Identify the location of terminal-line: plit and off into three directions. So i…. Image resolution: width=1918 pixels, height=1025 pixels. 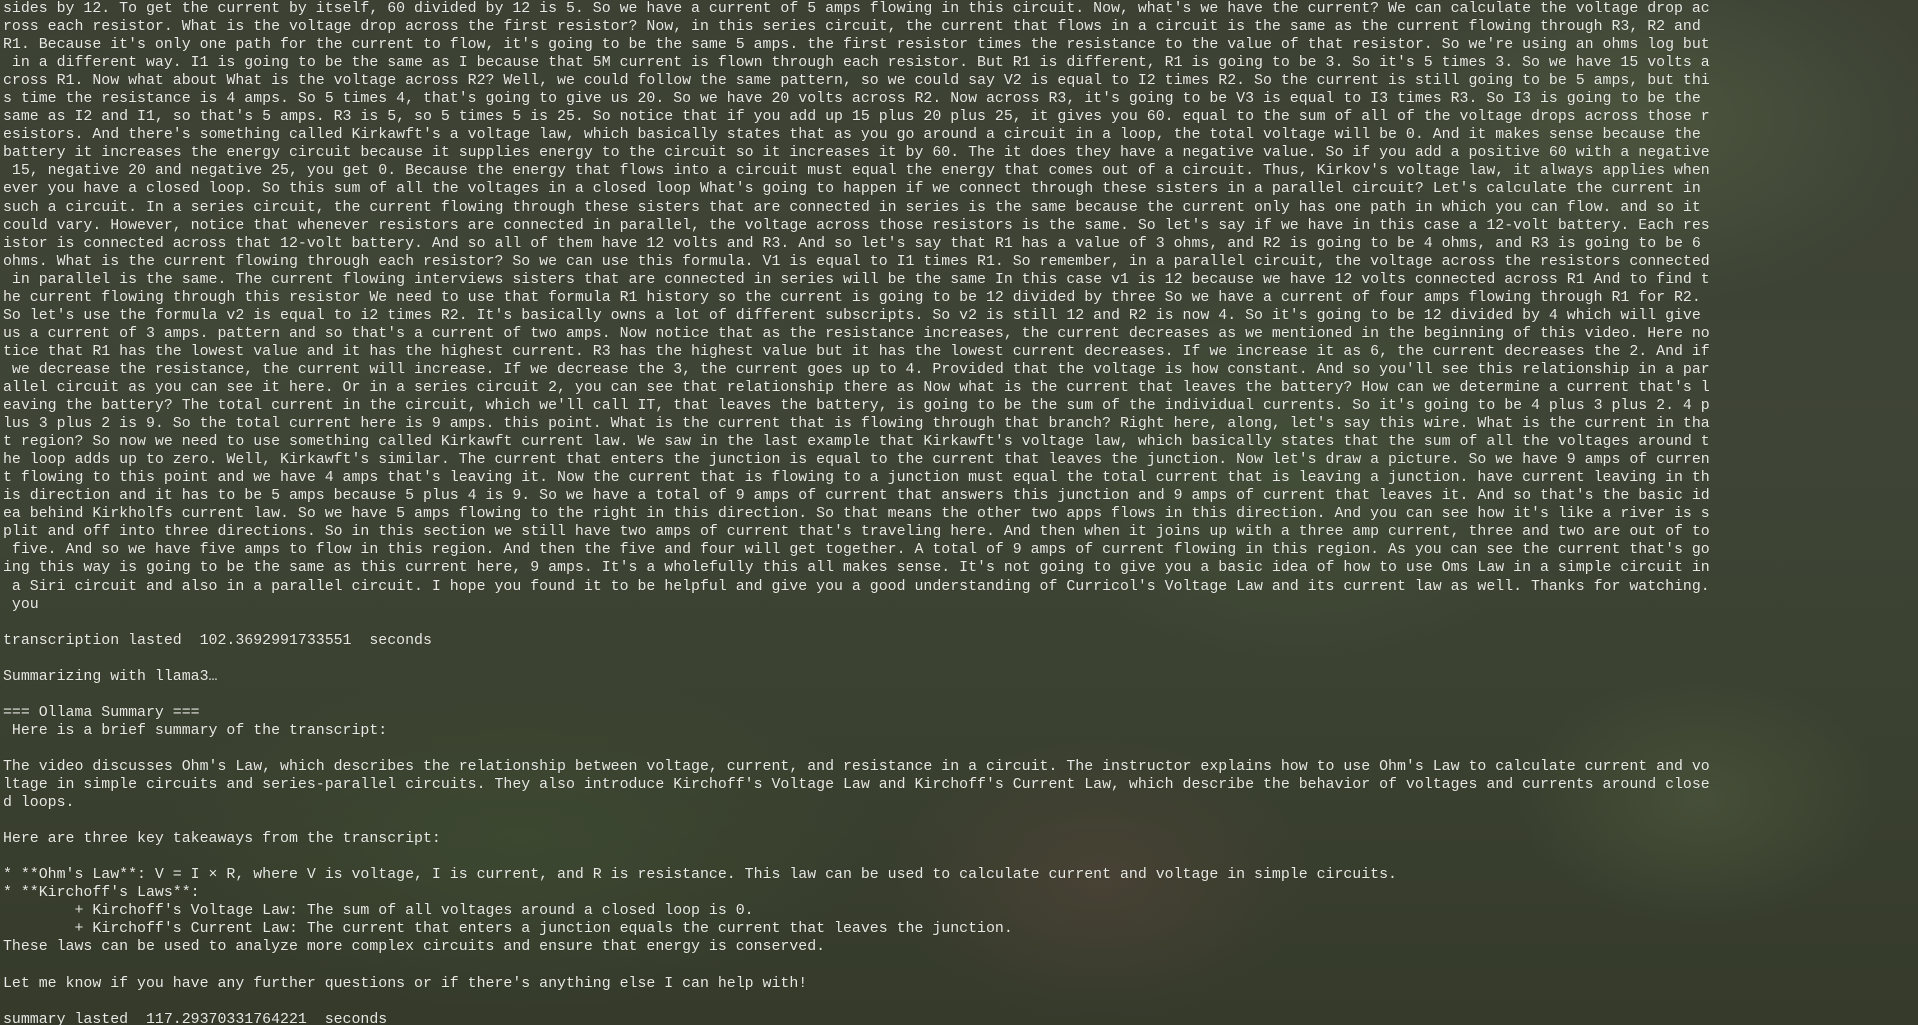
(856, 532).